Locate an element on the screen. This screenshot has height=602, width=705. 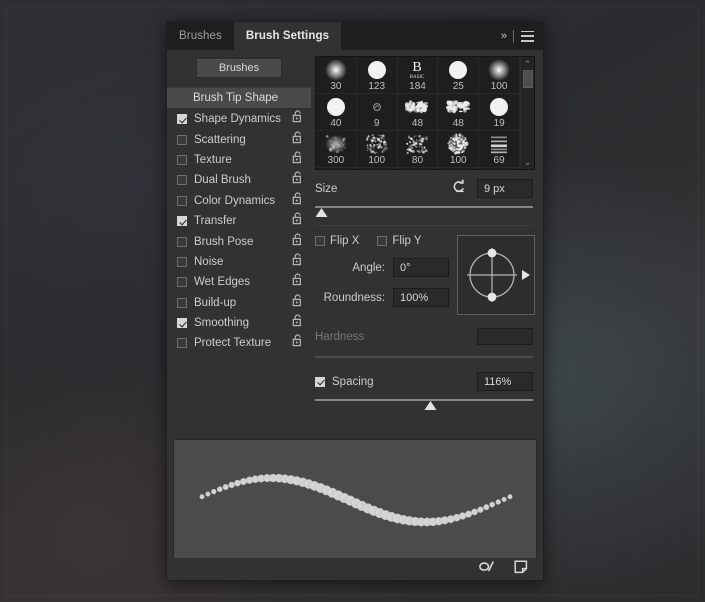
sidebar-item-wet-edges: Wet Edges is located at coordinates (239, 282).